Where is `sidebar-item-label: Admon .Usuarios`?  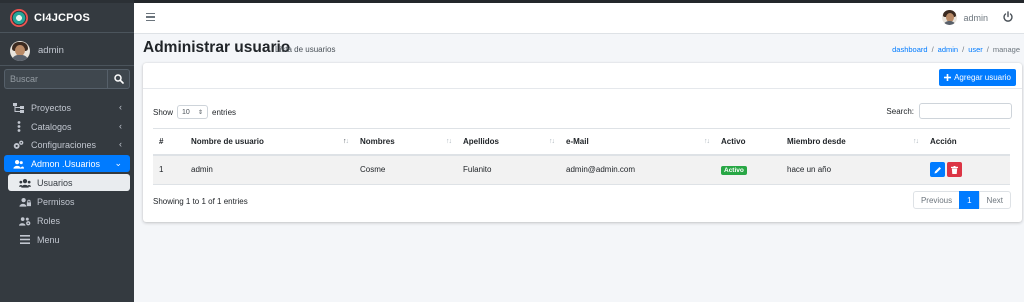 sidebar-item-label: Admon .Usuarios is located at coordinates (66, 163).